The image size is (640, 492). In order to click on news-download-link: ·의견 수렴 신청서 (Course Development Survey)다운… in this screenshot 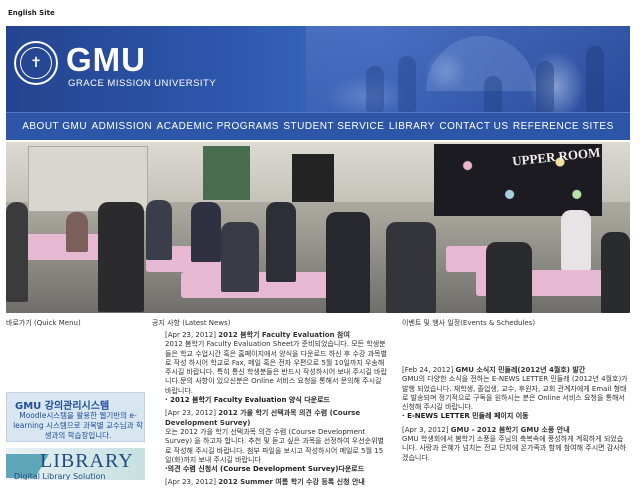, I will do `click(264, 469)`.